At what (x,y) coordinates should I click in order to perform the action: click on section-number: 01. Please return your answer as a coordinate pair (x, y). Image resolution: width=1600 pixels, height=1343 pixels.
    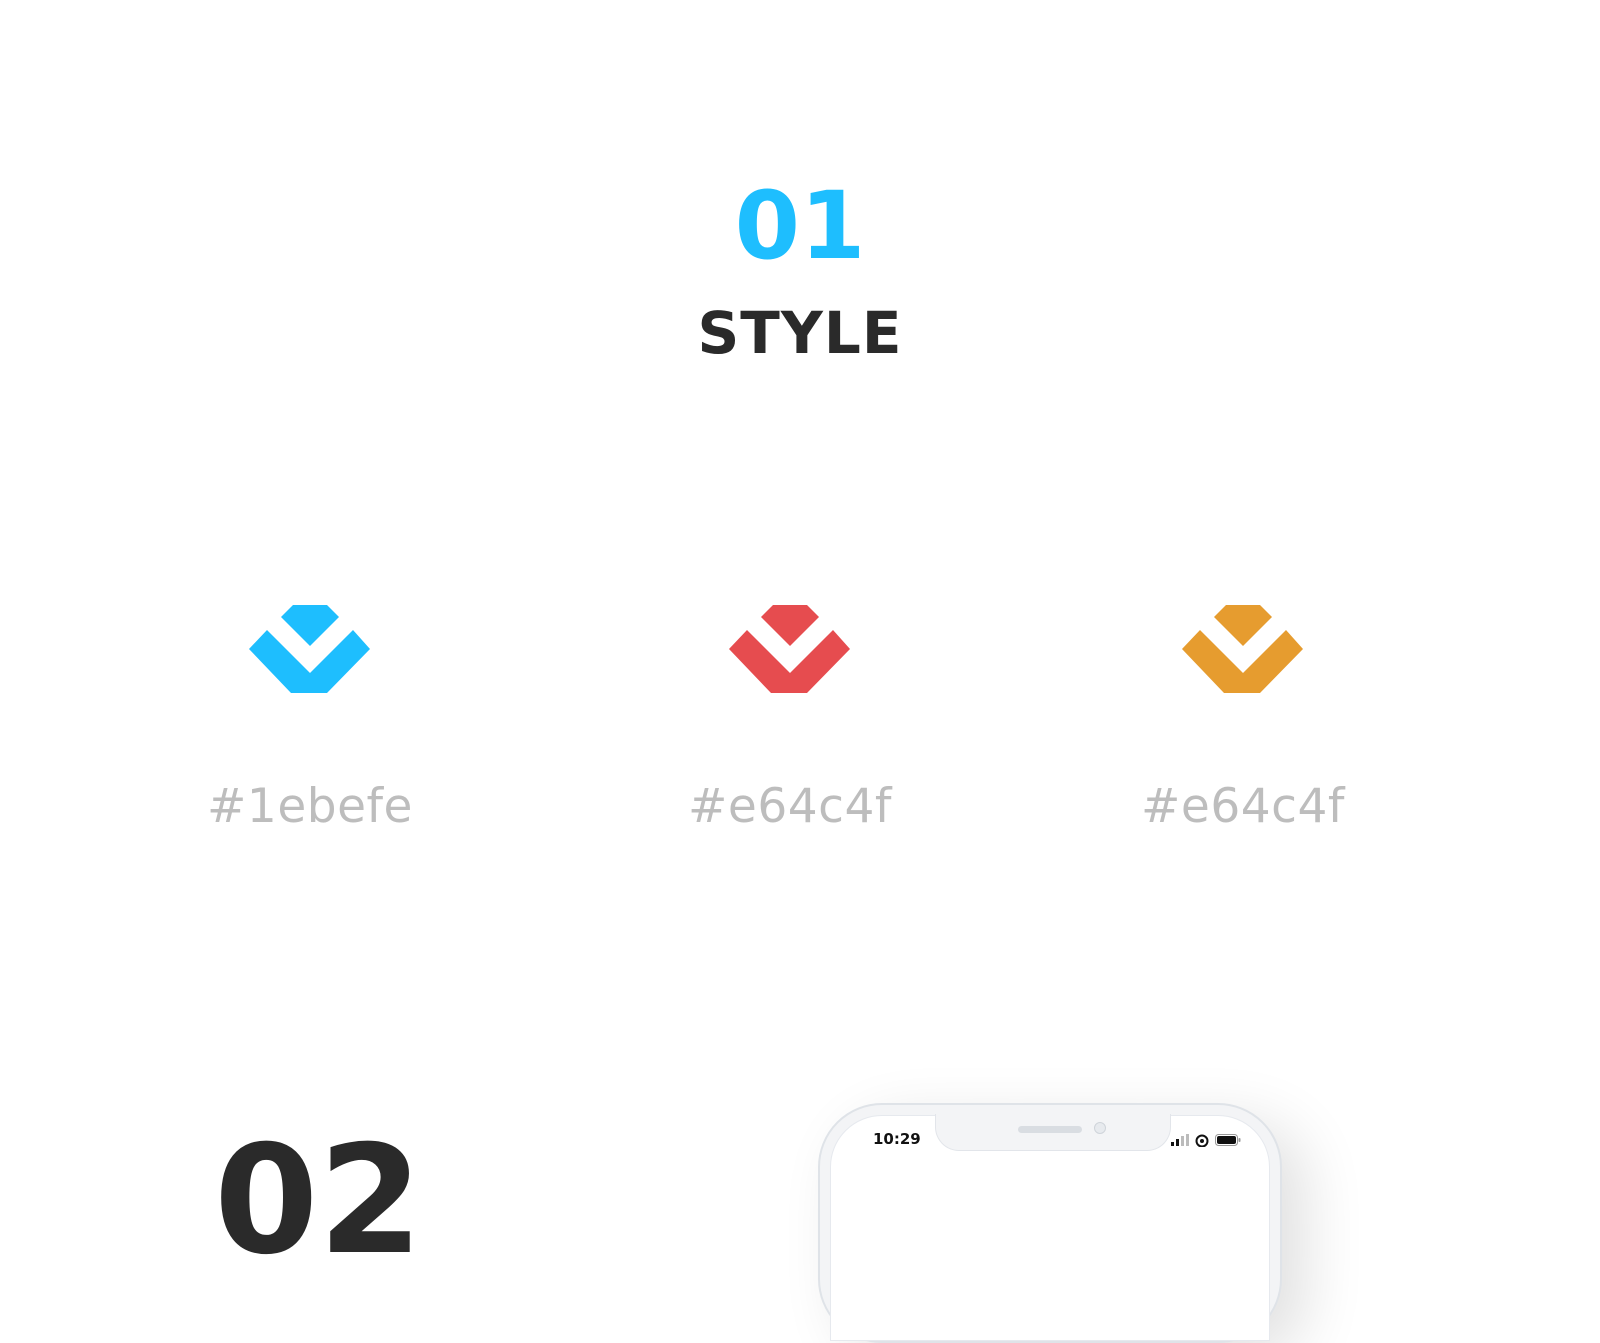
    Looking at the image, I should click on (800, 226).